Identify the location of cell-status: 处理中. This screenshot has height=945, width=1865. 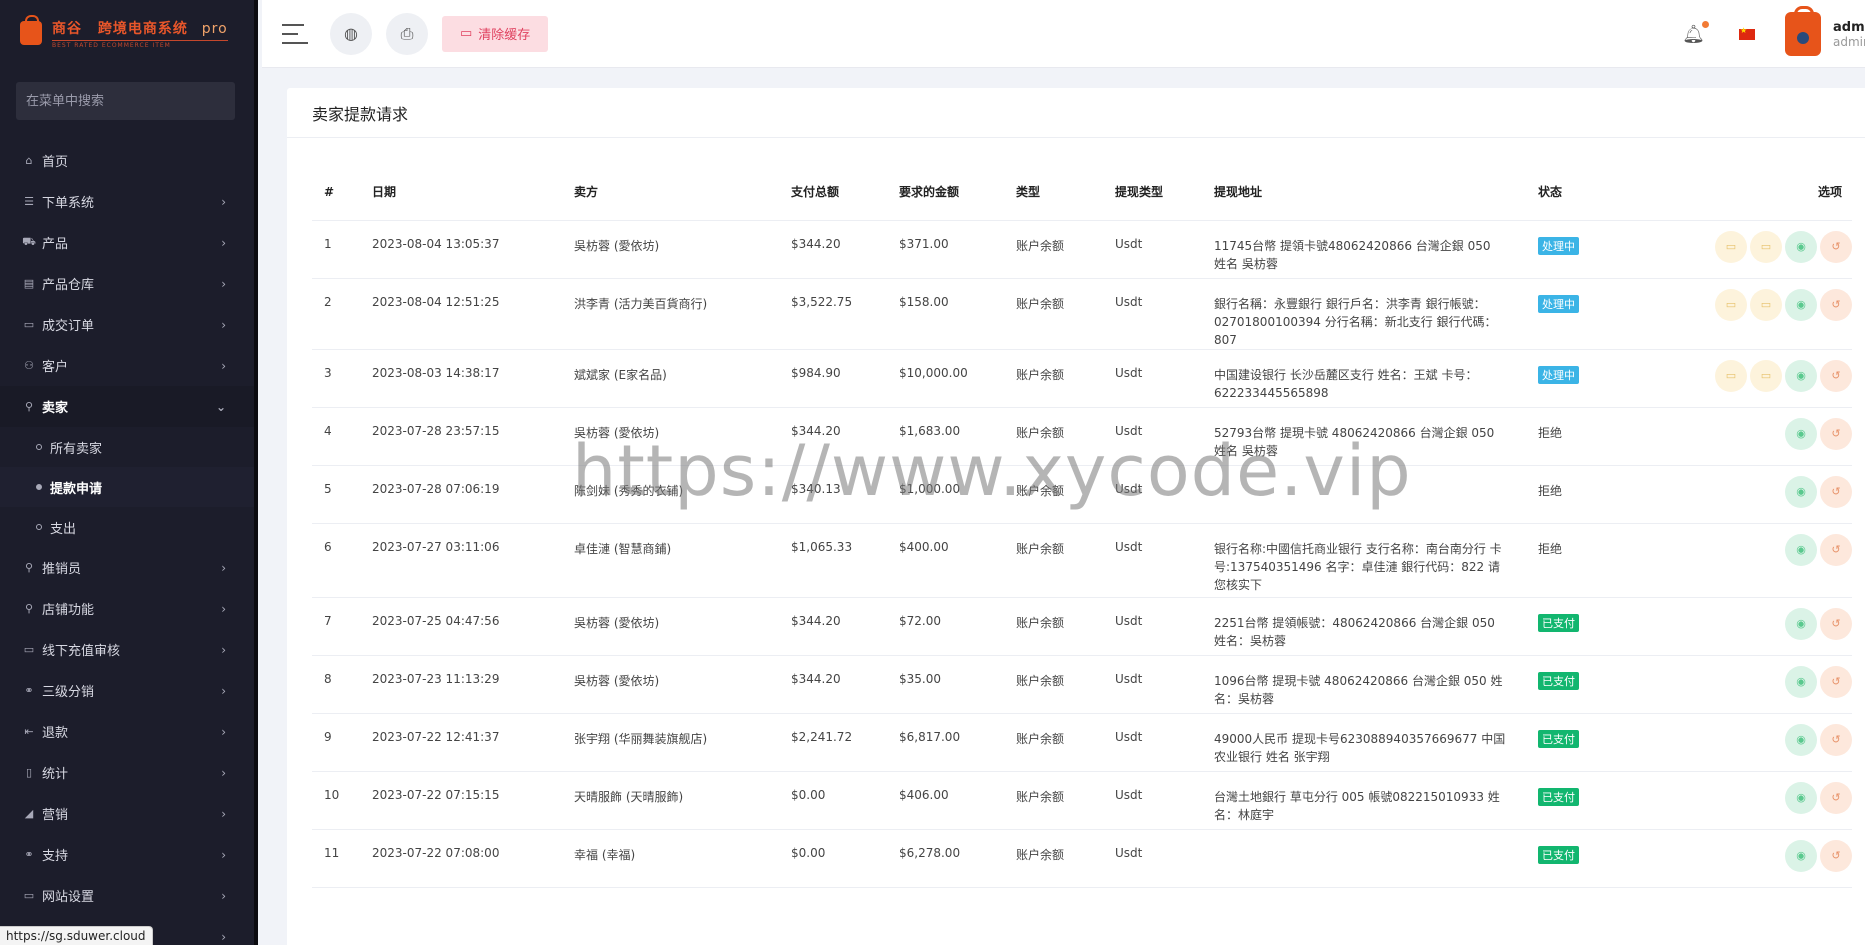
(1586, 249).